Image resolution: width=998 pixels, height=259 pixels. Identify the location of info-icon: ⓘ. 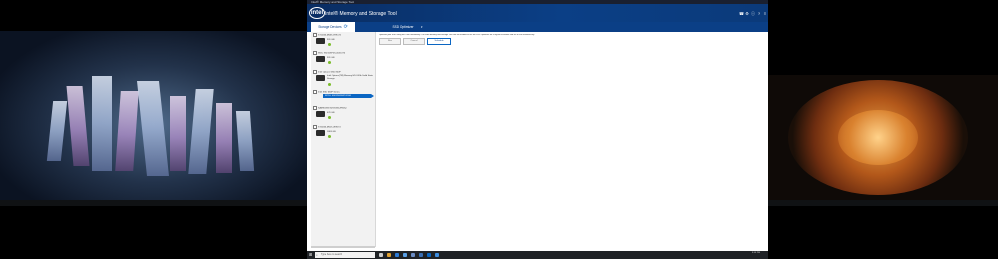
(753, 14).